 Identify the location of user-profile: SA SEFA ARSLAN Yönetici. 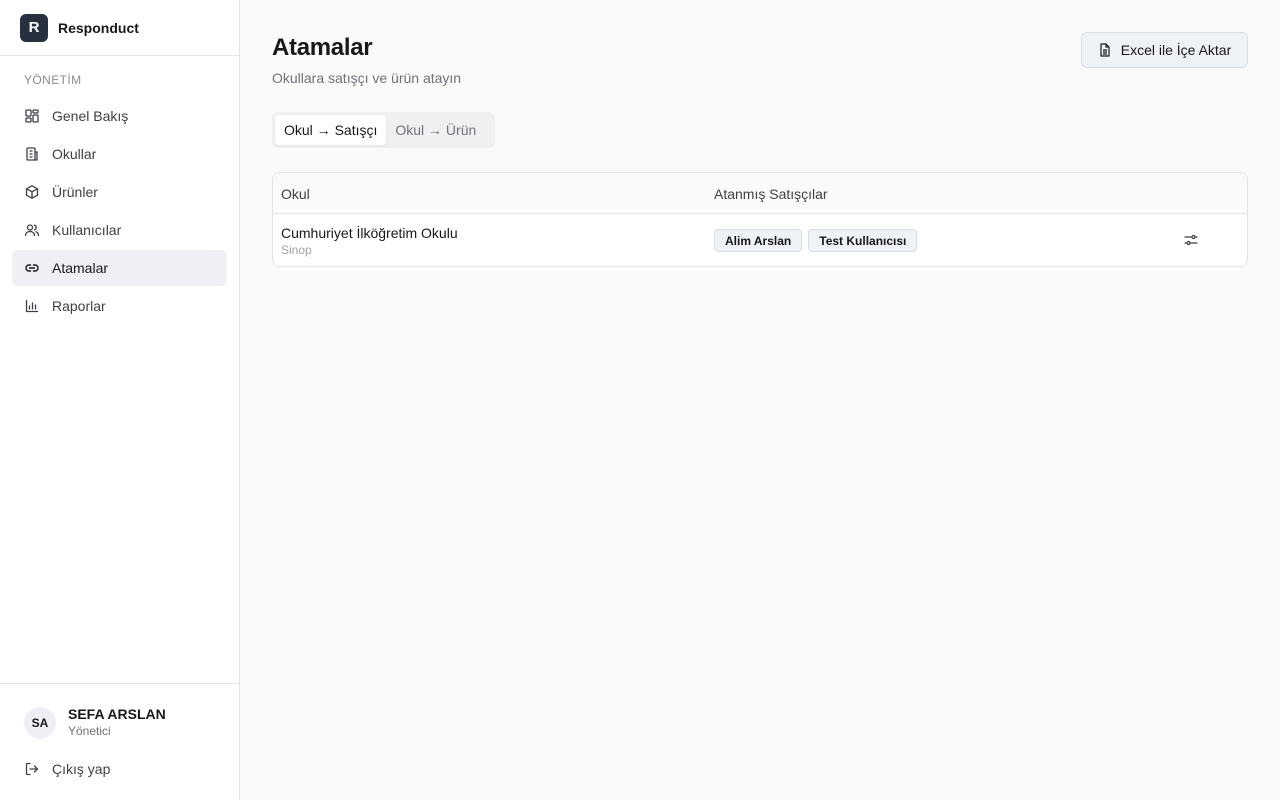
(95, 723).